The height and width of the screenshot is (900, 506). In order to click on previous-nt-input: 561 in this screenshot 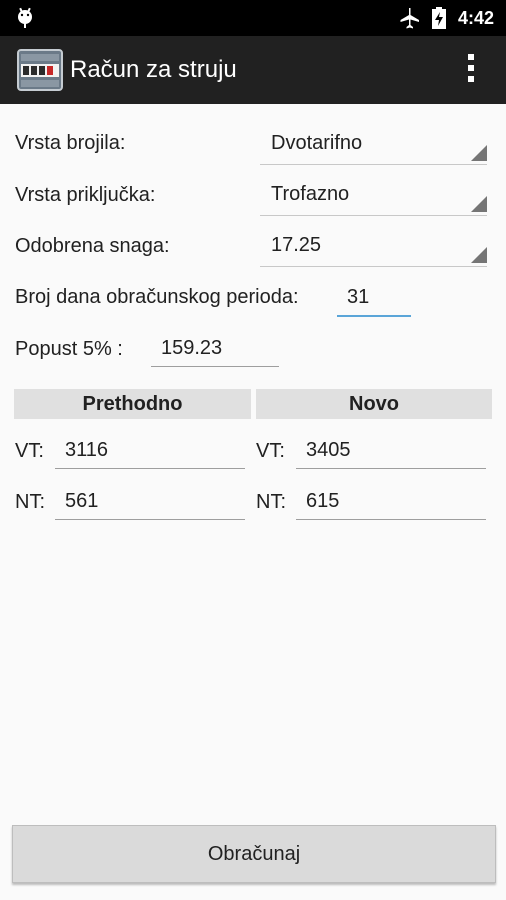, I will do `click(150, 503)`.